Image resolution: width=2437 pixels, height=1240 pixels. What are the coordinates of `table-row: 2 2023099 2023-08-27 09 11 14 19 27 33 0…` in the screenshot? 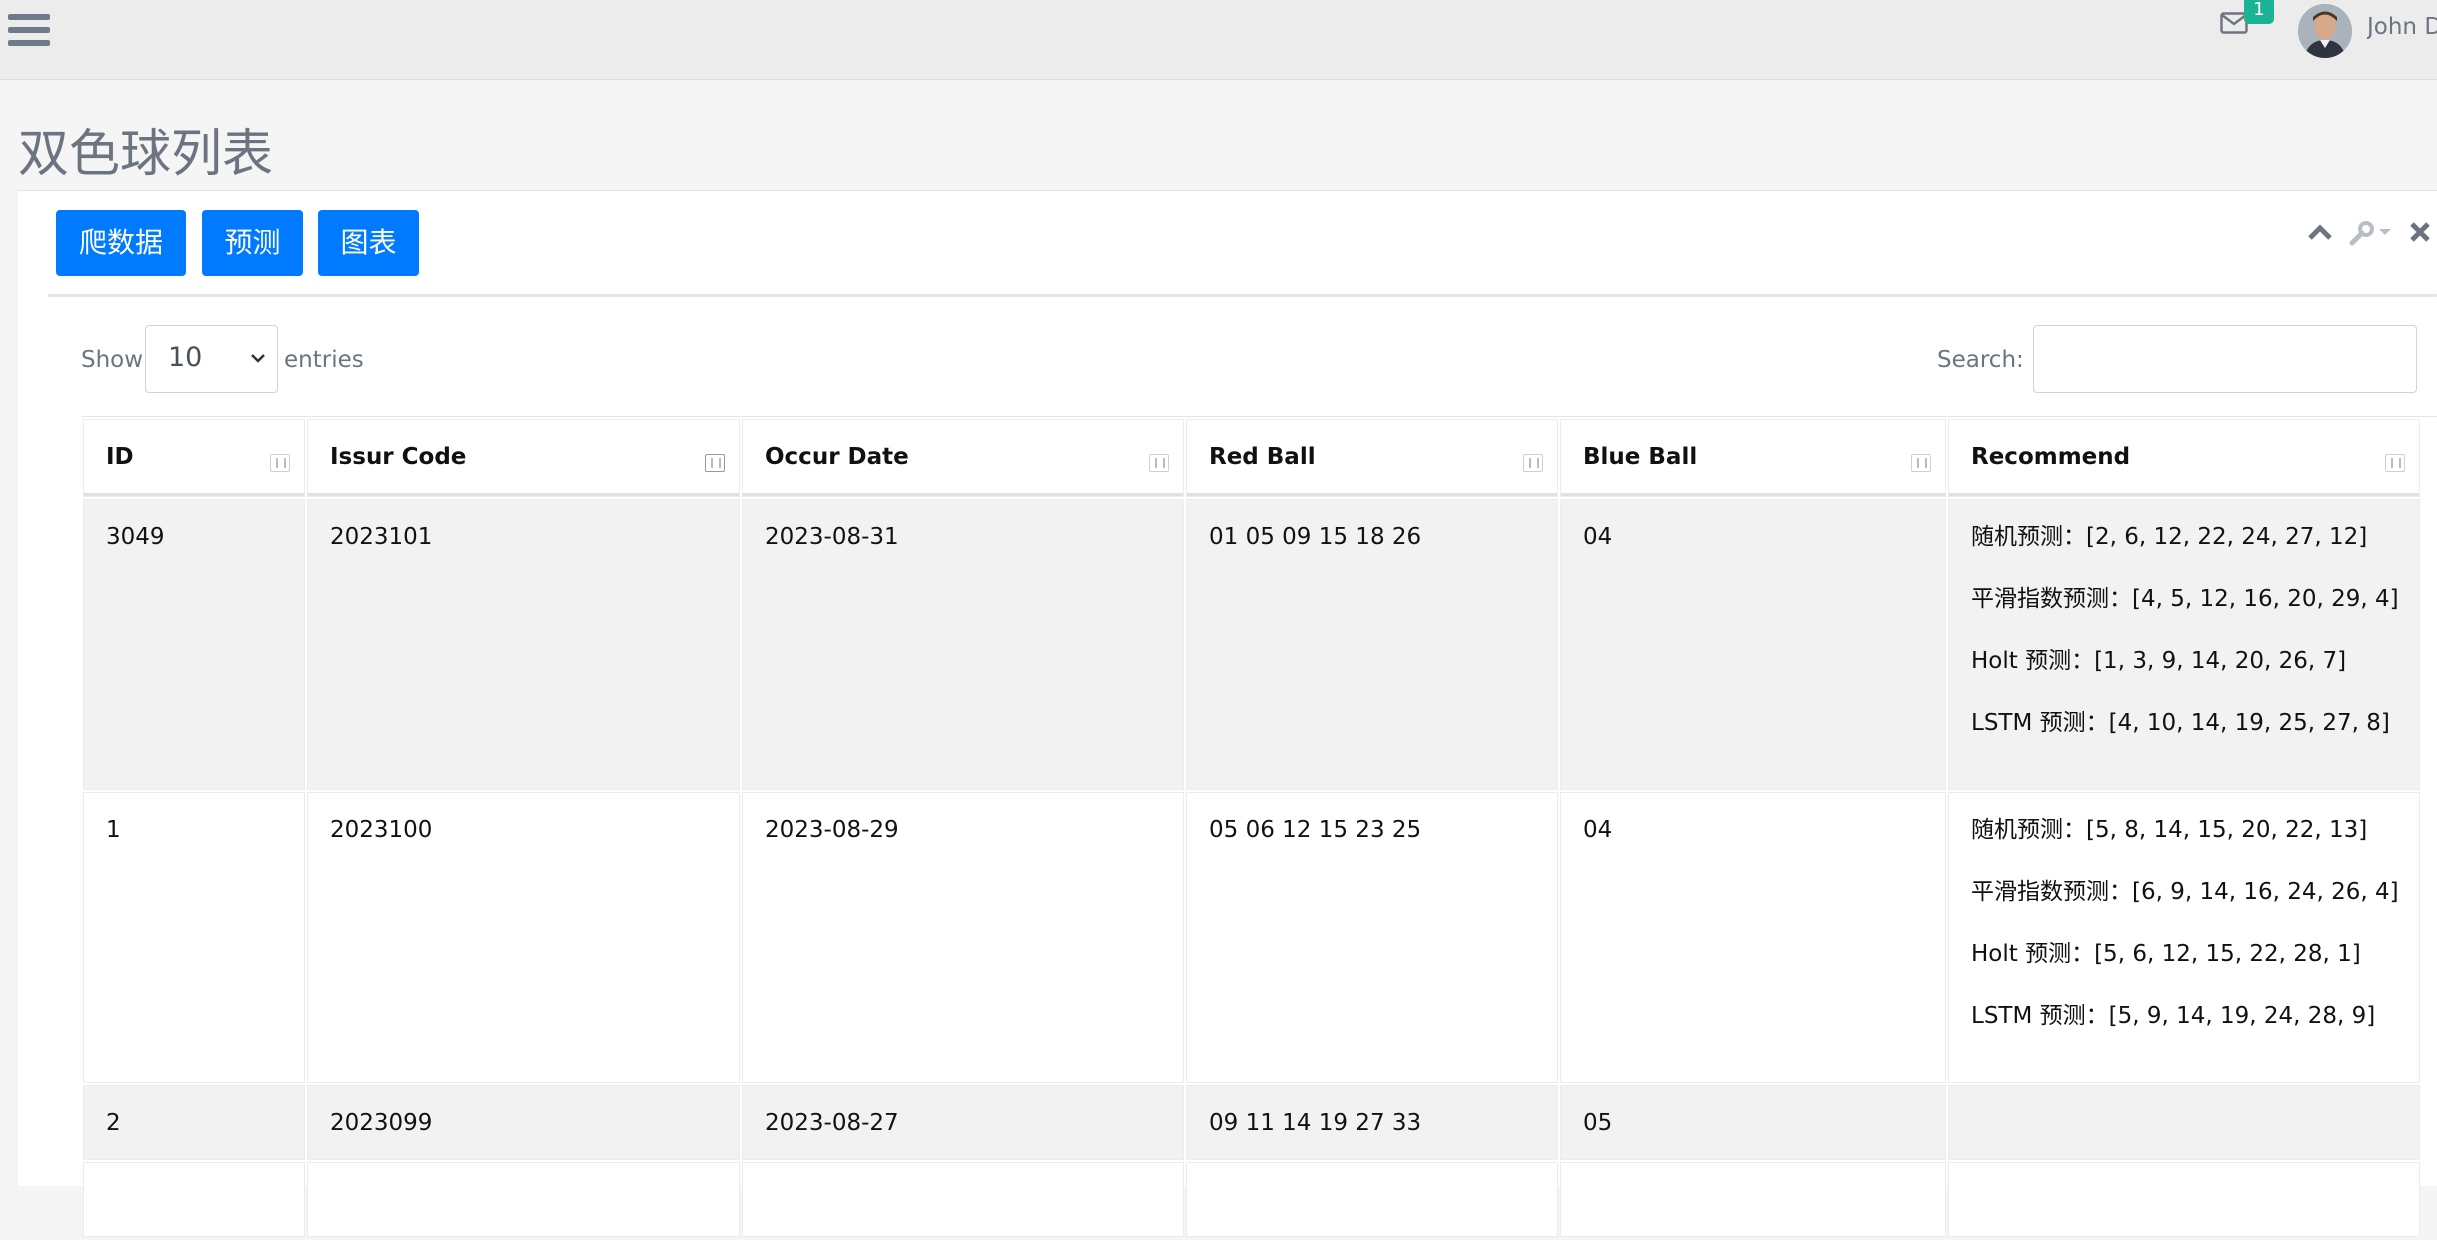 It's located at (1251, 1122).